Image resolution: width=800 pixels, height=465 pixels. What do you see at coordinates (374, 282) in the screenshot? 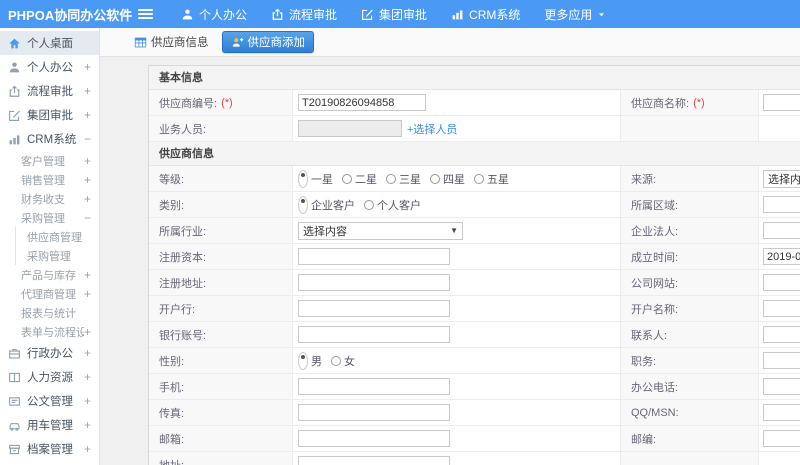
I see `registered-address-input` at bounding box center [374, 282].